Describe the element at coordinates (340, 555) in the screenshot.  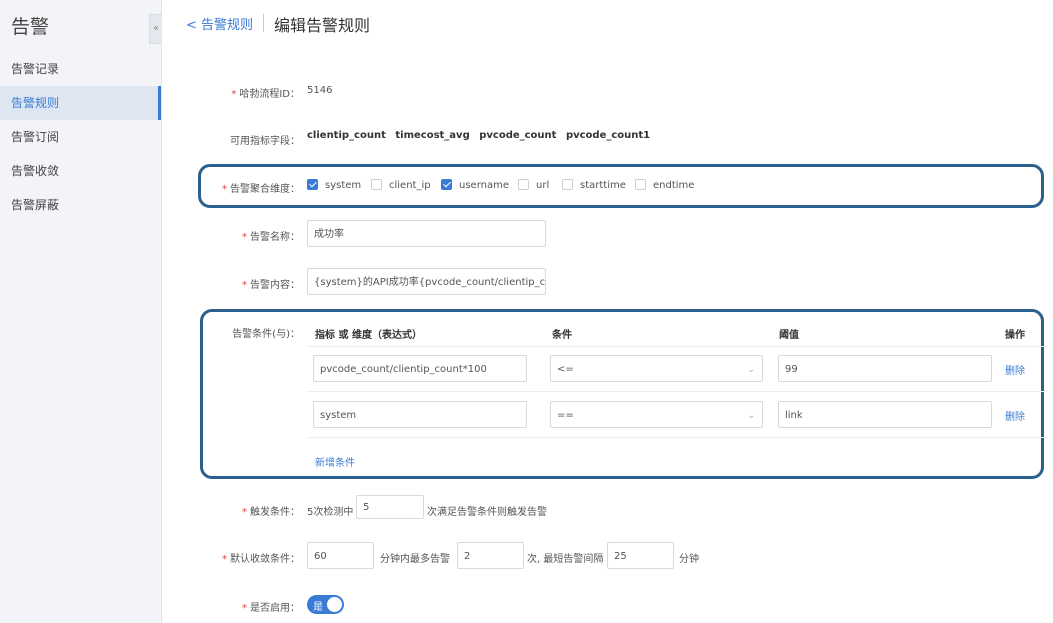
I see `convergence-minutes-input: 60` at that location.